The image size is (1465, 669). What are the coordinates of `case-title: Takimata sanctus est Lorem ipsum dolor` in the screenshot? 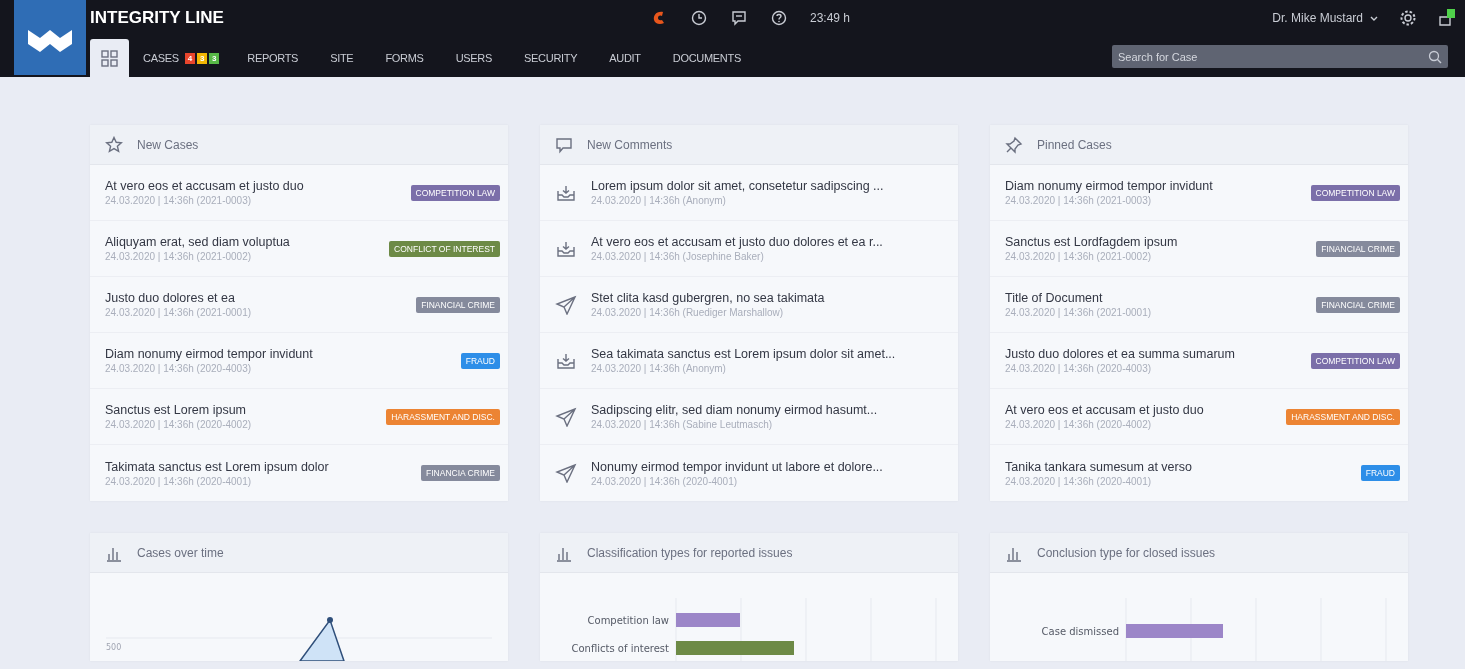 It's located at (256, 466).